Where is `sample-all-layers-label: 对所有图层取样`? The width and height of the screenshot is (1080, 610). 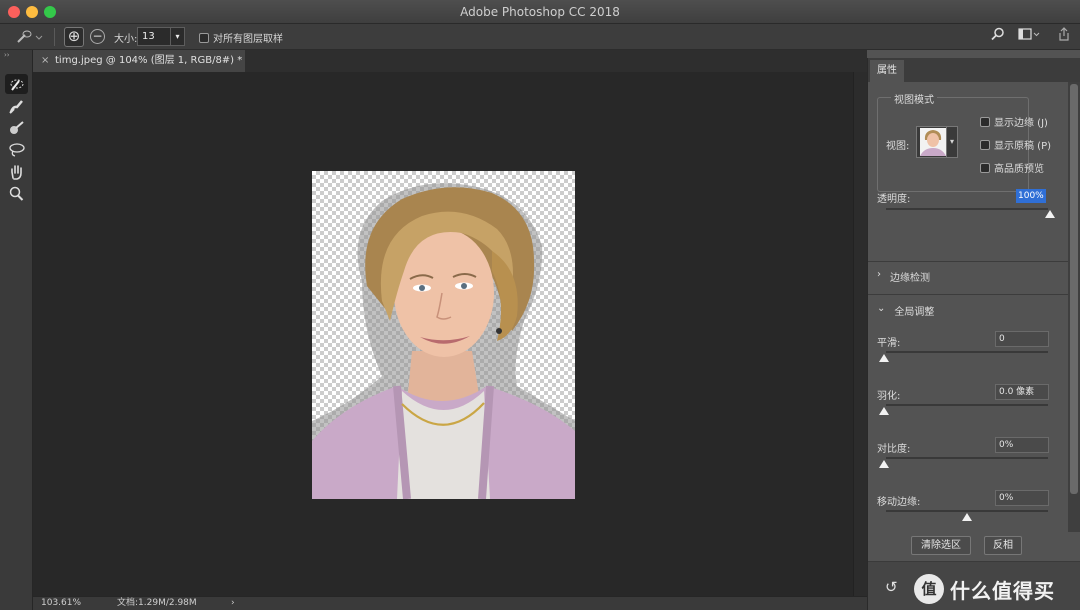 sample-all-layers-label: 对所有图层取样 is located at coordinates (248, 39).